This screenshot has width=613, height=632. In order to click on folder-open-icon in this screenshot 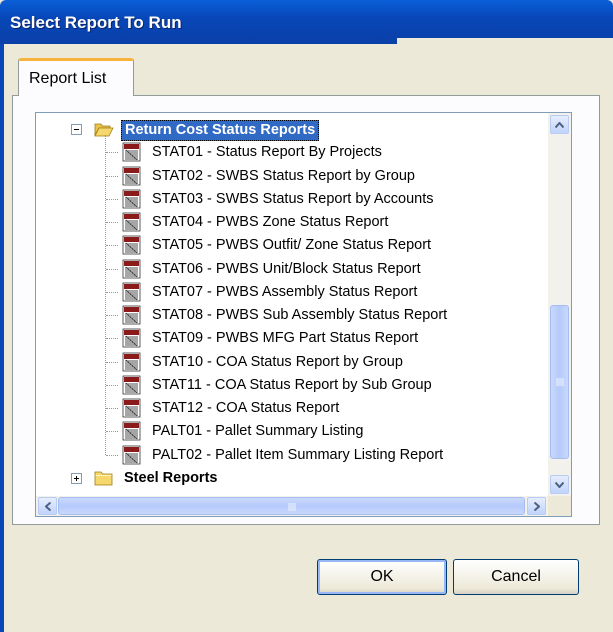, I will do `click(104, 129)`.